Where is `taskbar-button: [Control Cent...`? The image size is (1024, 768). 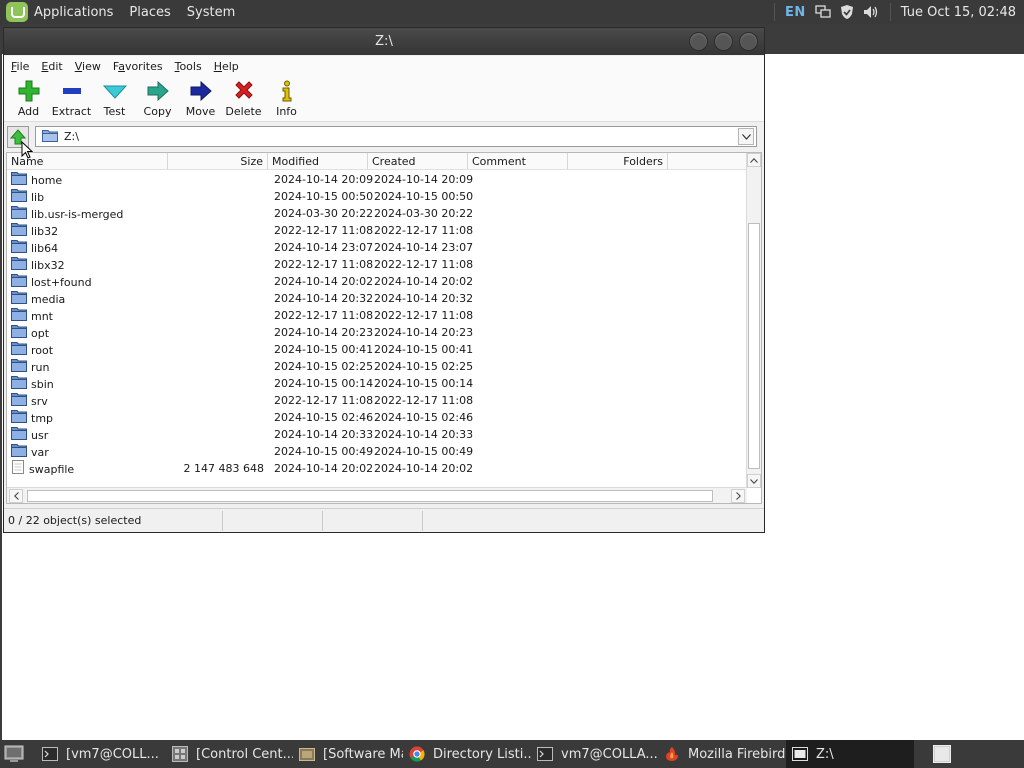
taskbar-button: [Control Cent... is located at coordinates (229, 754).